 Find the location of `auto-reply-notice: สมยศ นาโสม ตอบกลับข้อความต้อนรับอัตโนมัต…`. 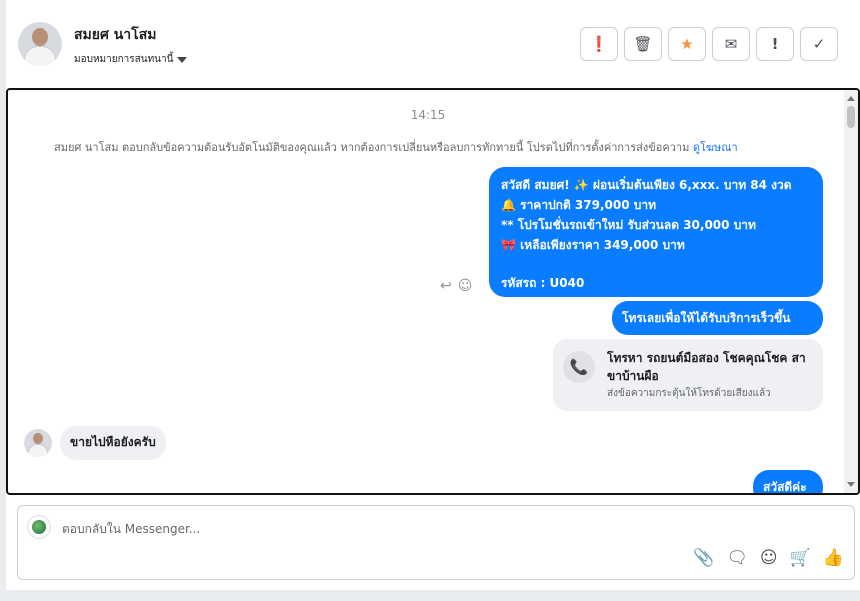

auto-reply-notice: สมยศ นาโสม ตอบกลับข้อความต้อนรับอัตโนมัต… is located at coordinates (396, 147).